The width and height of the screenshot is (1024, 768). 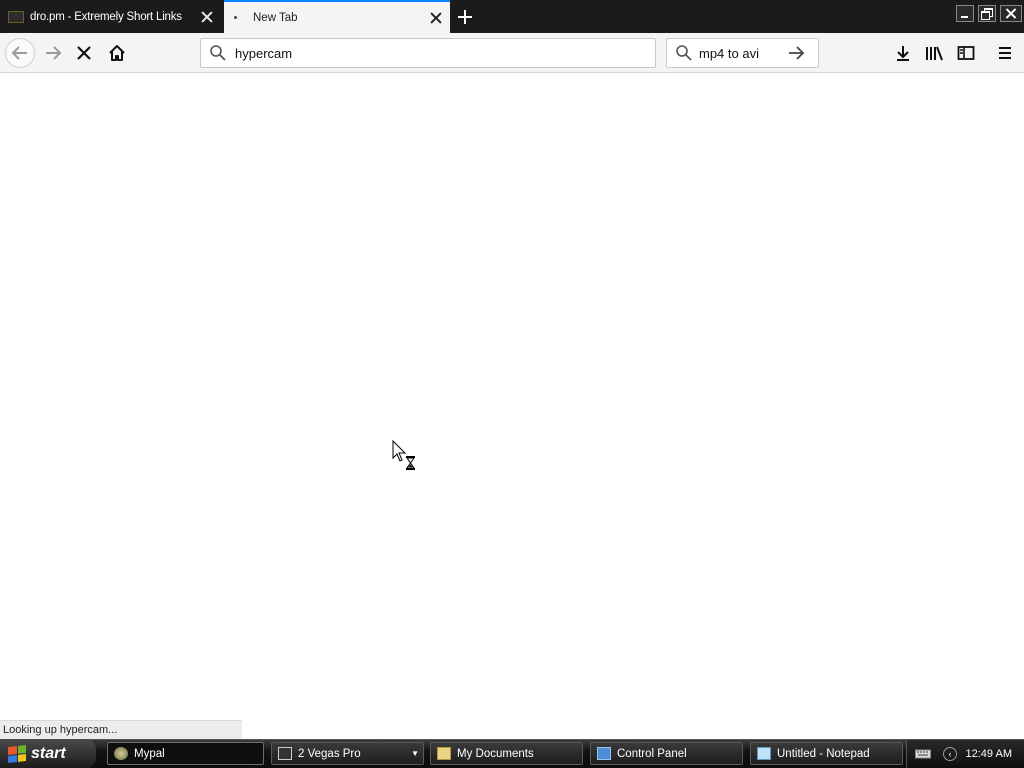 I want to click on library-icon, so click(x=934, y=53).